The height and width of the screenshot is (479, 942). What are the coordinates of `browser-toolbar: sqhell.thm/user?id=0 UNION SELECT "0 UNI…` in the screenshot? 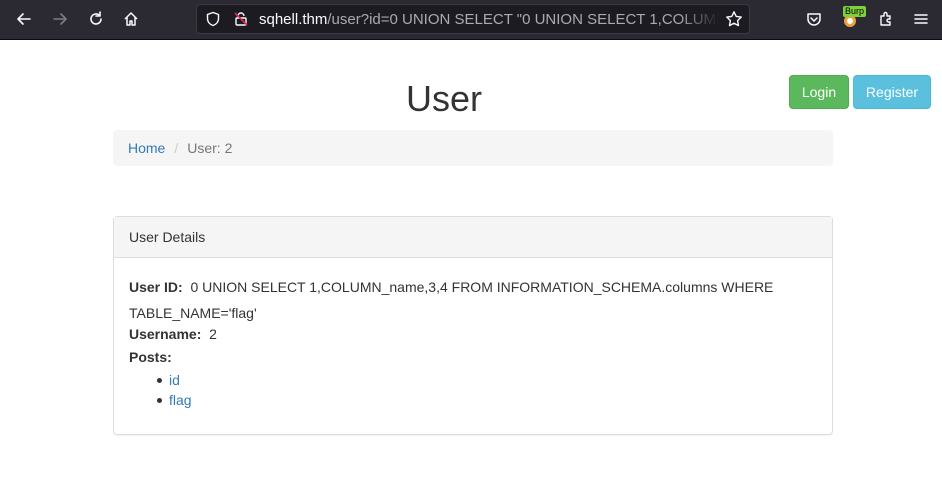 It's located at (471, 20).